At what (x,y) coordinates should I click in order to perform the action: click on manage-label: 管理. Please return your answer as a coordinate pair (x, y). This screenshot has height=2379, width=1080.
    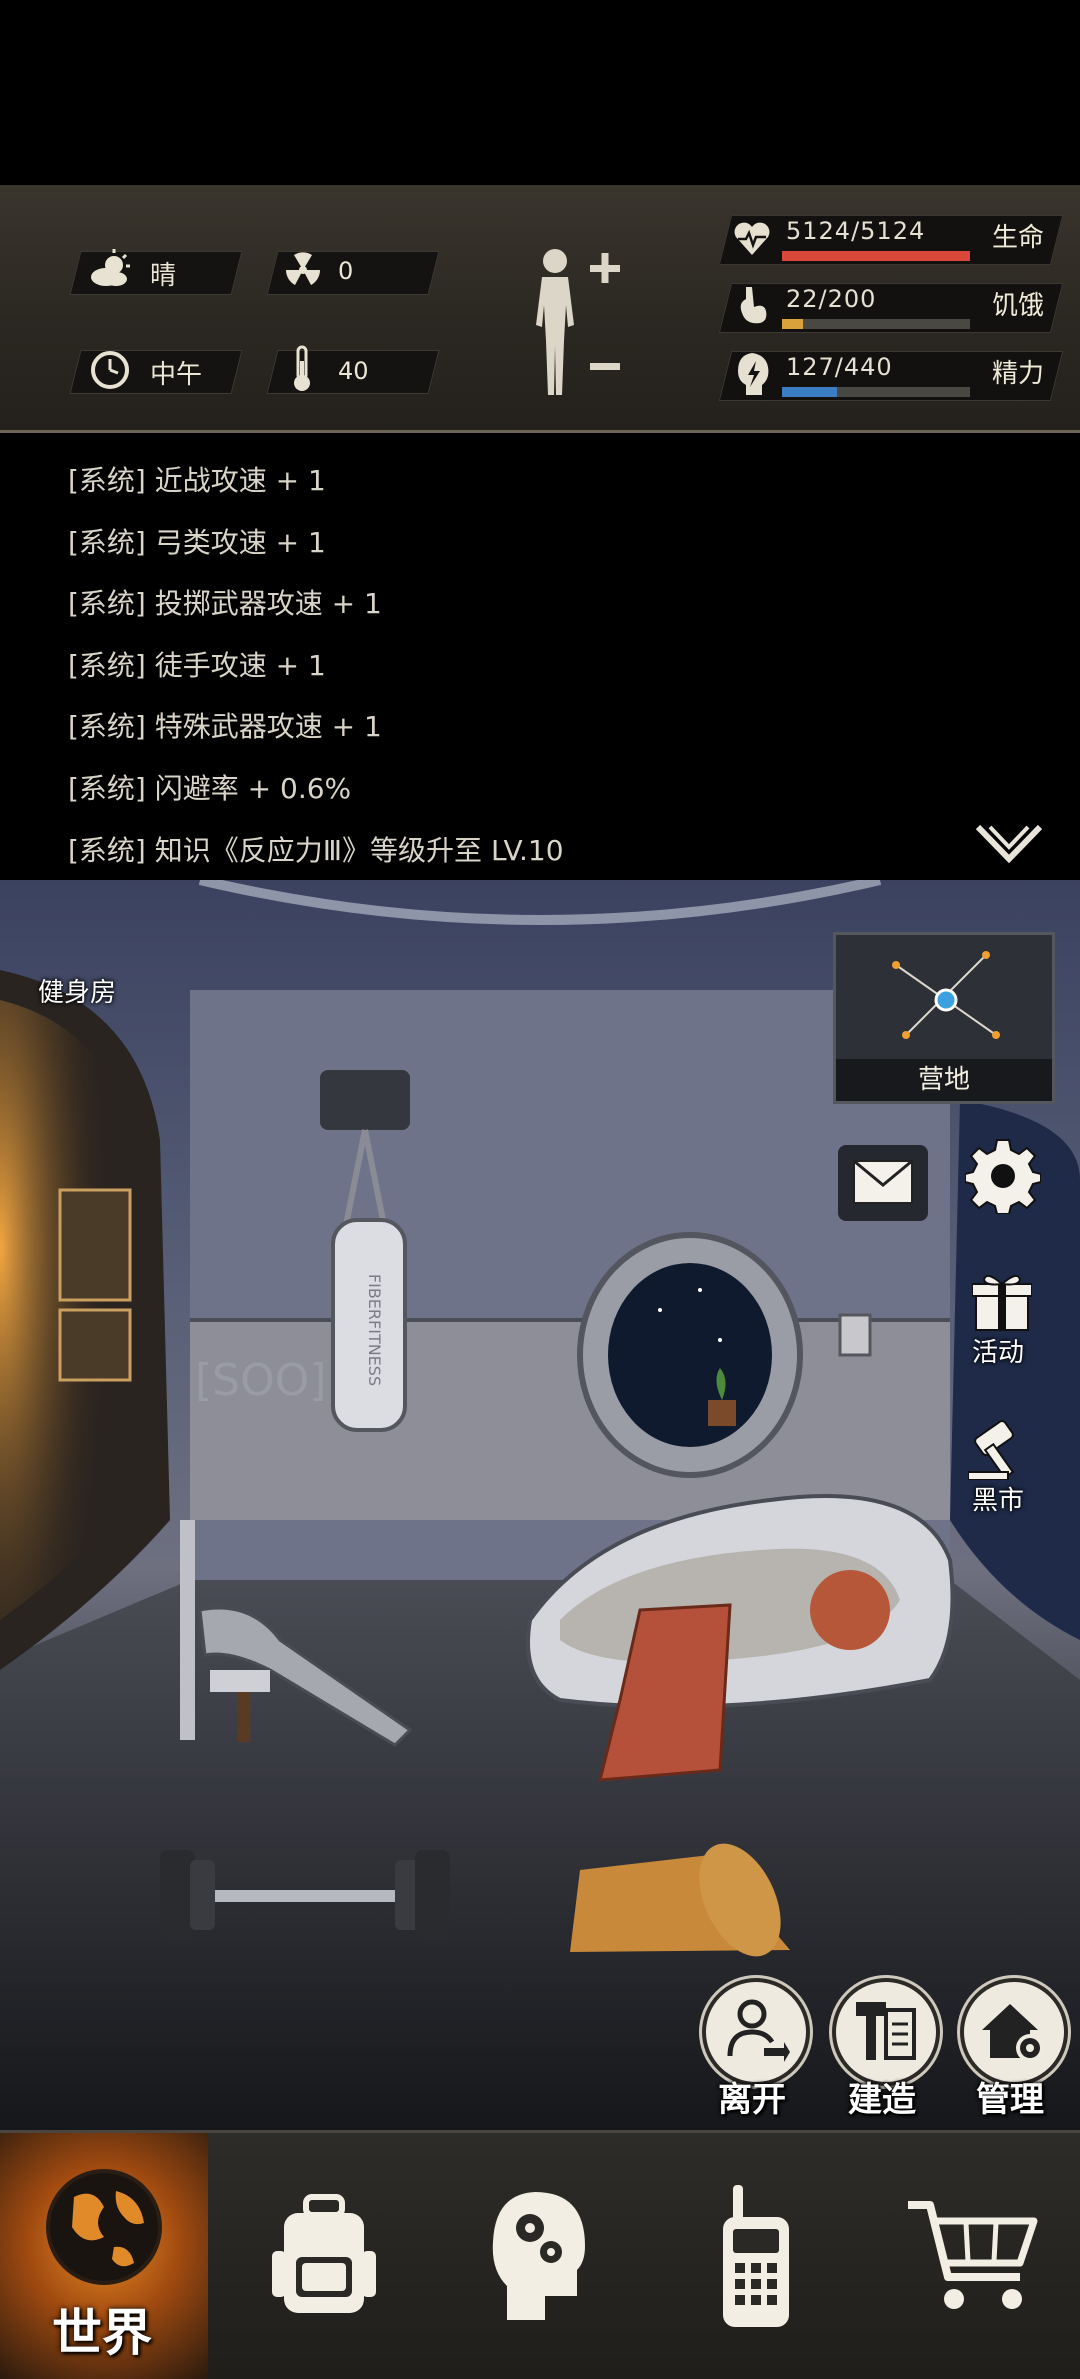
    Looking at the image, I should click on (1010, 2100).